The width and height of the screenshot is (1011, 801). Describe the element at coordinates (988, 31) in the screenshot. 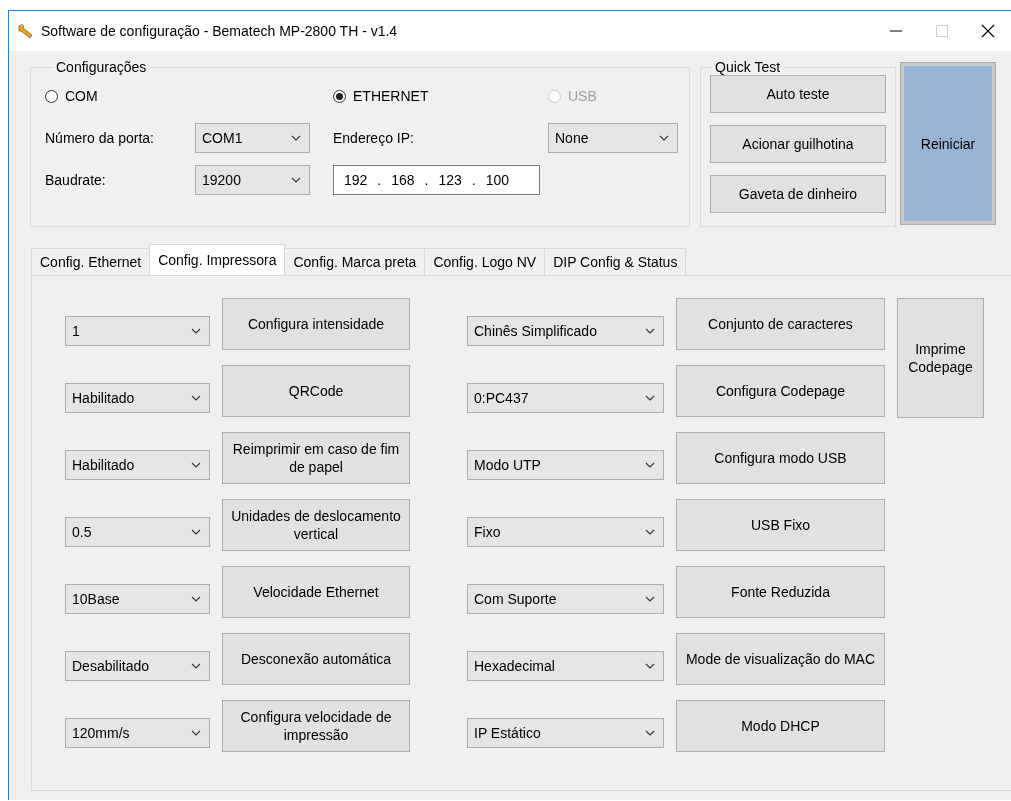

I see `close-icon` at that location.